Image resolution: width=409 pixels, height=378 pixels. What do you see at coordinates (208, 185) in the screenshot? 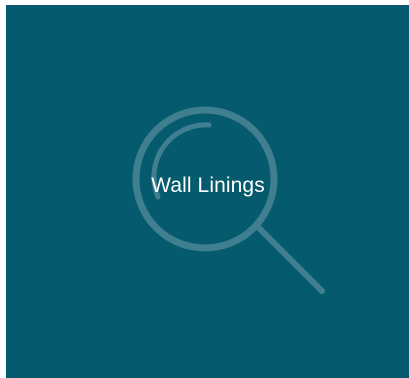
I see `tile-label: Wall Linings` at bounding box center [208, 185].